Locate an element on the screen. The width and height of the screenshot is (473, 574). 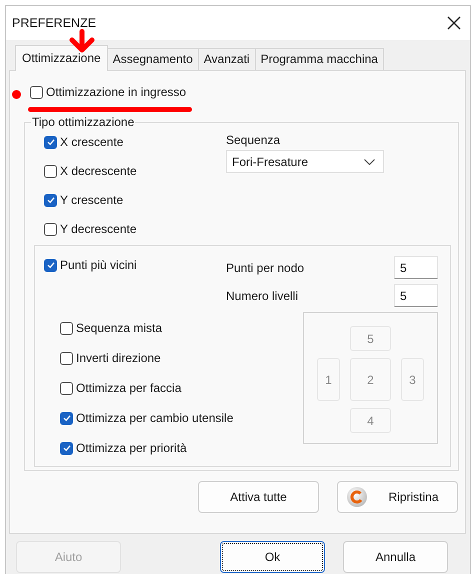
button: Annulla is located at coordinates (395, 557).